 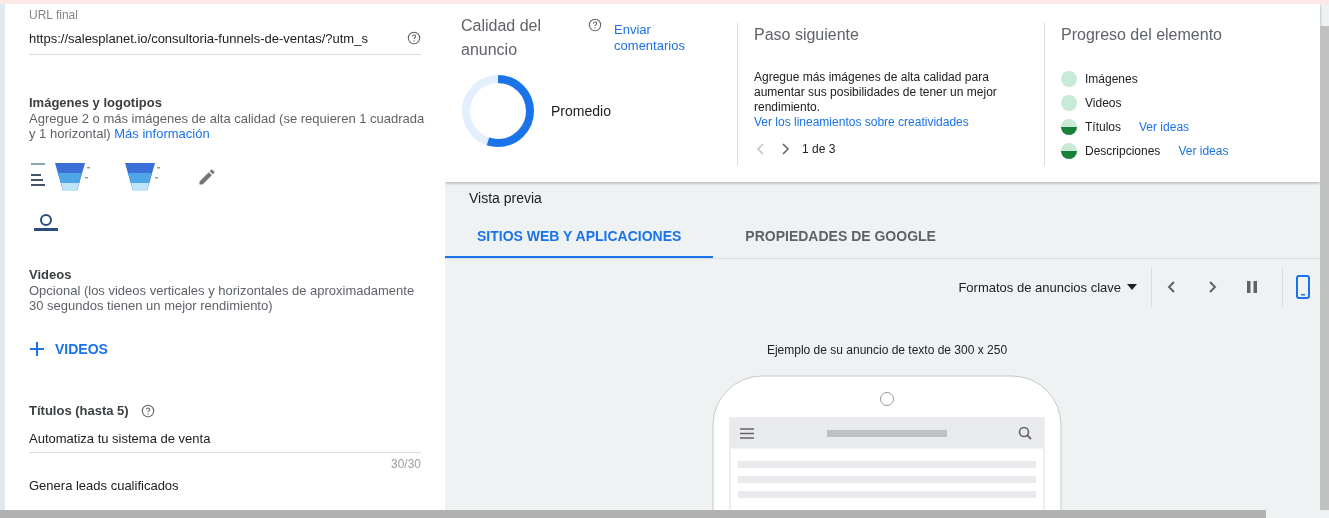 I want to click on caret-icon, so click(x=1132, y=287).